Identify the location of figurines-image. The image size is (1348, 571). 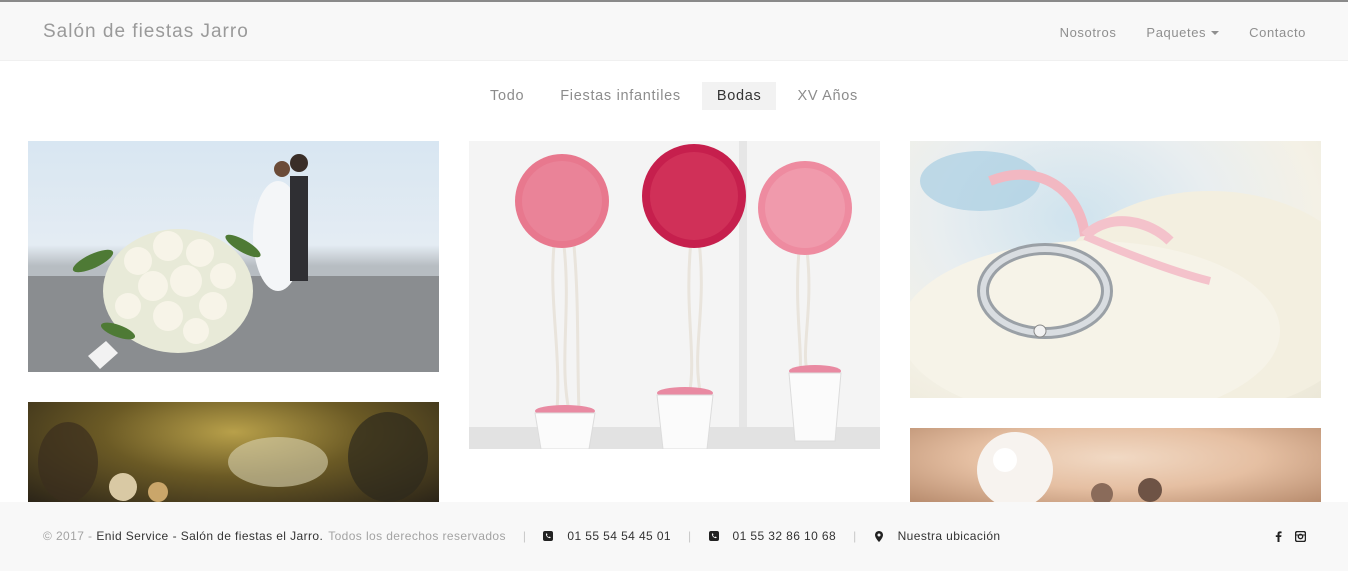
(233, 457).